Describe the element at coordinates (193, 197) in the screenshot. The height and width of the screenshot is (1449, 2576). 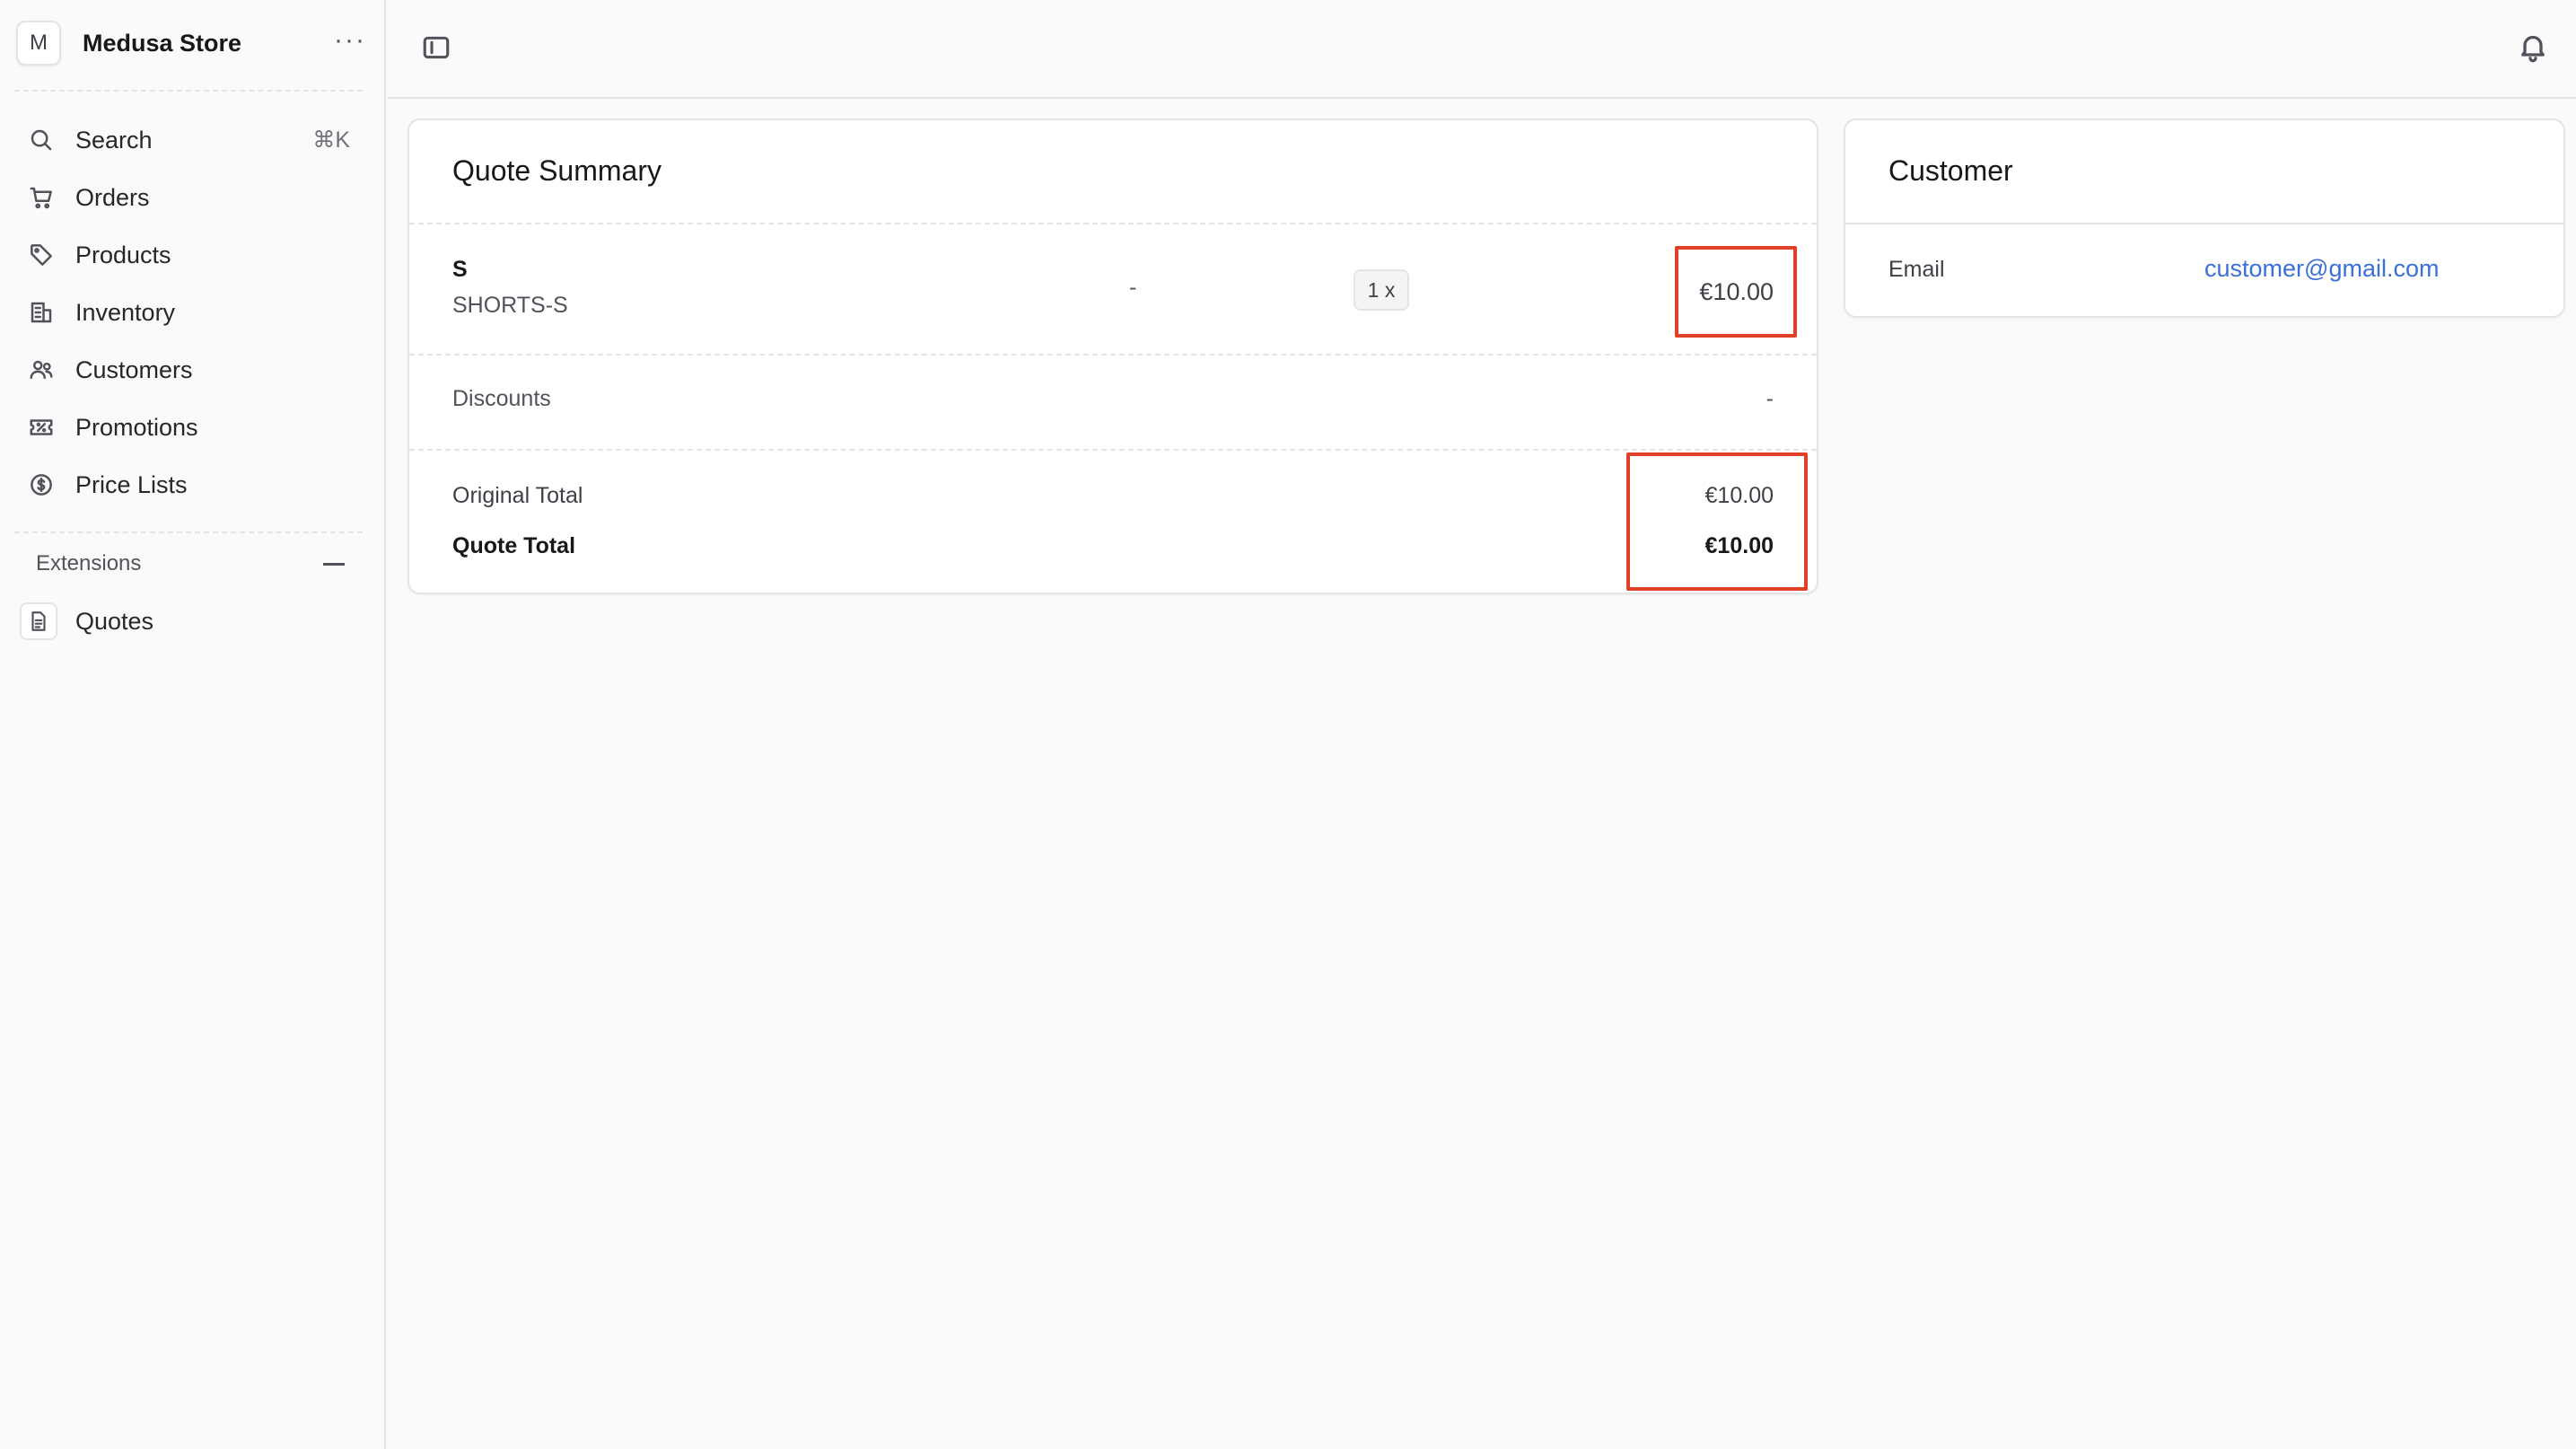
I see `sidebar-item-orders: Orders` at that location.